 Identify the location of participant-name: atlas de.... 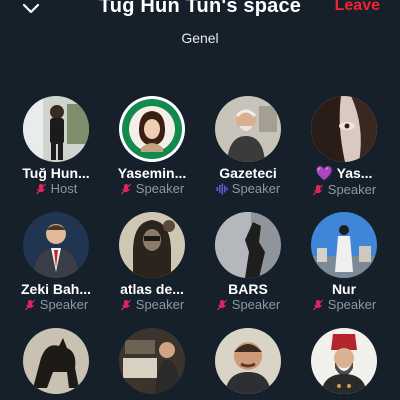
(152, 289).